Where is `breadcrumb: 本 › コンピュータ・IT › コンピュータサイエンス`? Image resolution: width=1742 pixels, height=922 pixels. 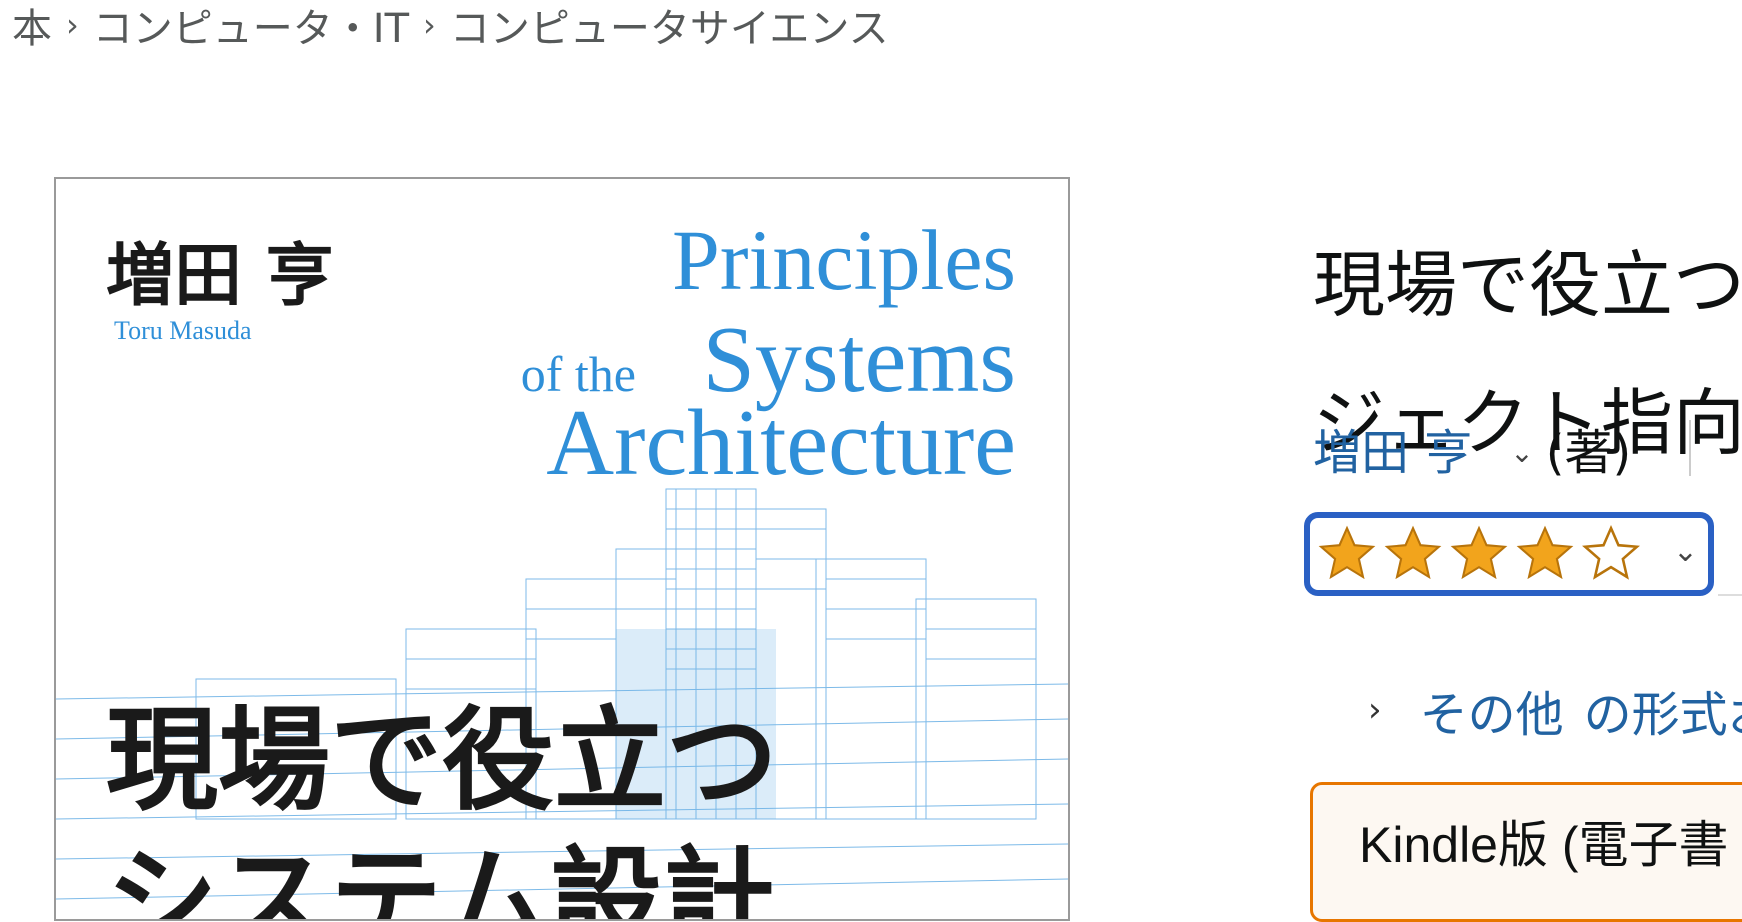 breadcrumb: 本 › コンピュータ・IT › コンピュータサイエンス is located at coordinates (450, 27).